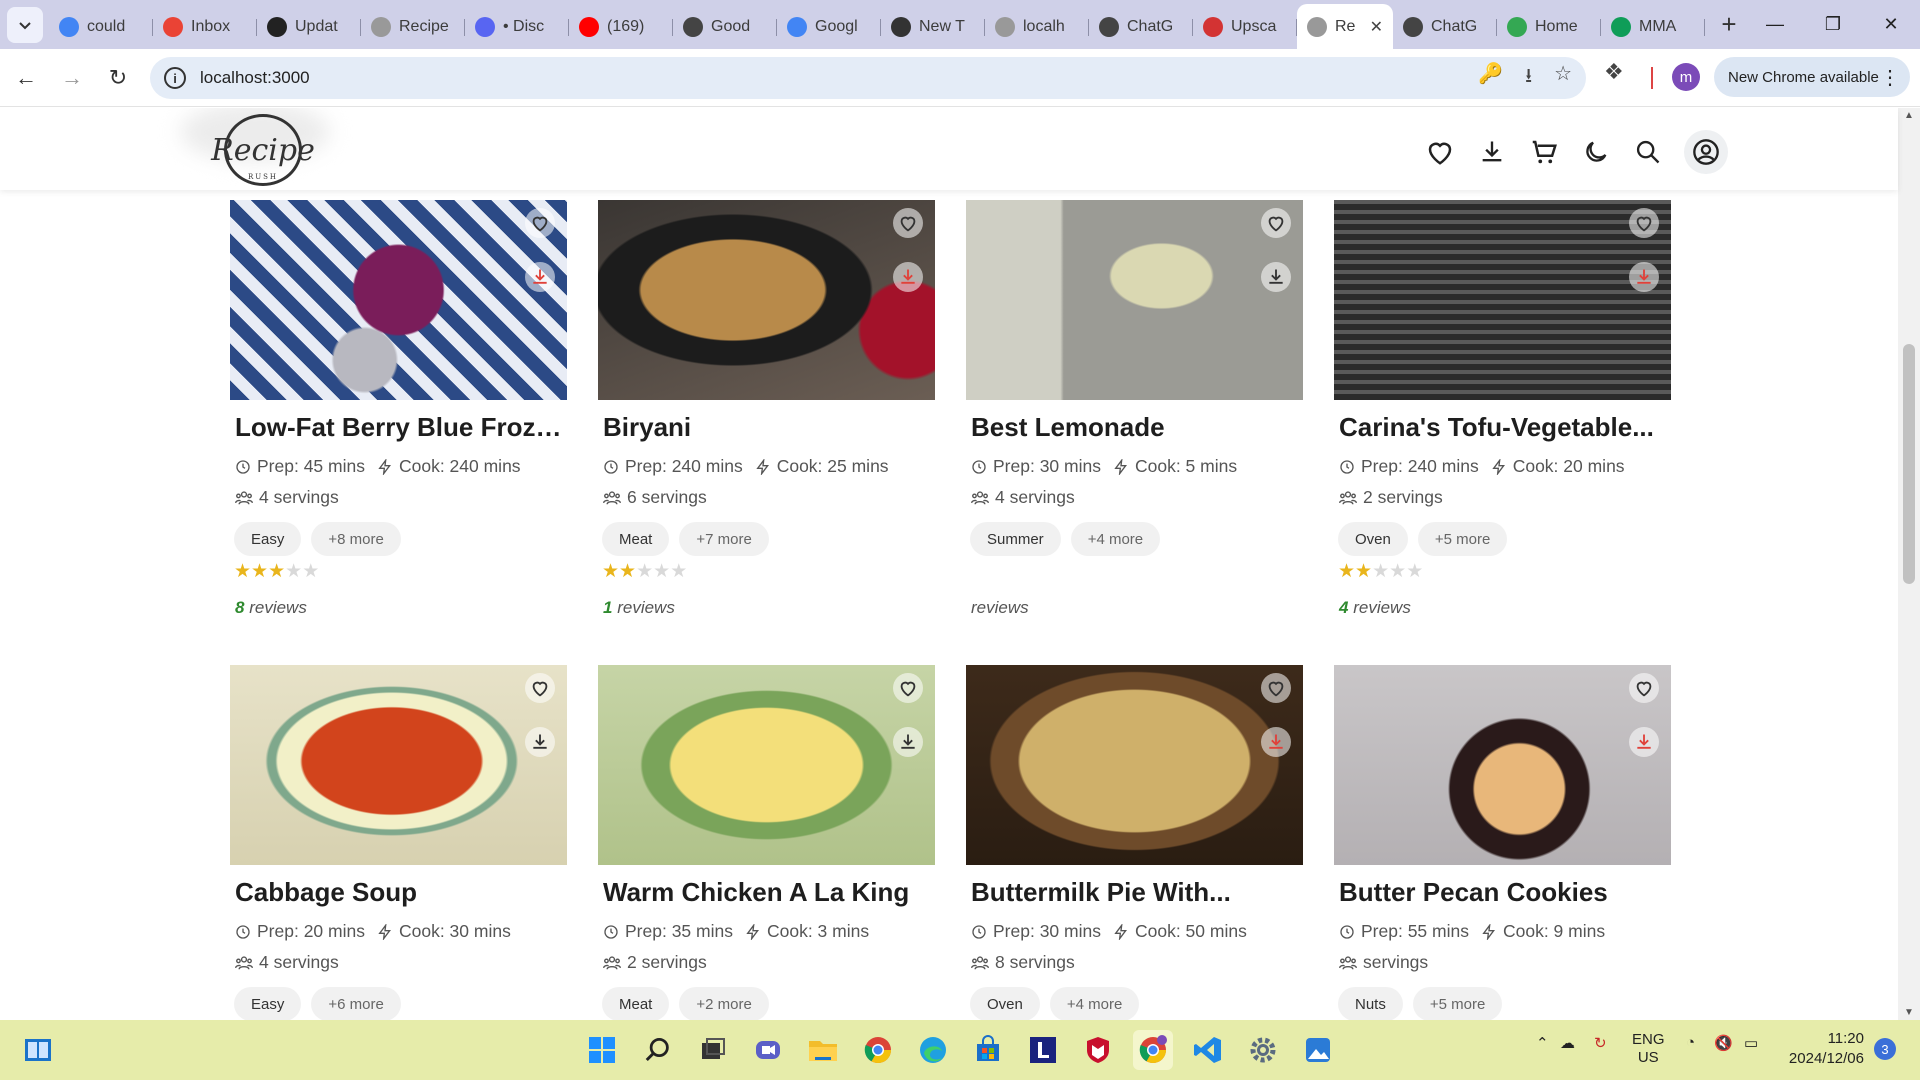 The image size is (1920, 1080). What do you see at coordinates (1502, 894) in the screenshot?
I see `recipe-title: Butter Pecan Cookies` at bounding box center [1502, 894].